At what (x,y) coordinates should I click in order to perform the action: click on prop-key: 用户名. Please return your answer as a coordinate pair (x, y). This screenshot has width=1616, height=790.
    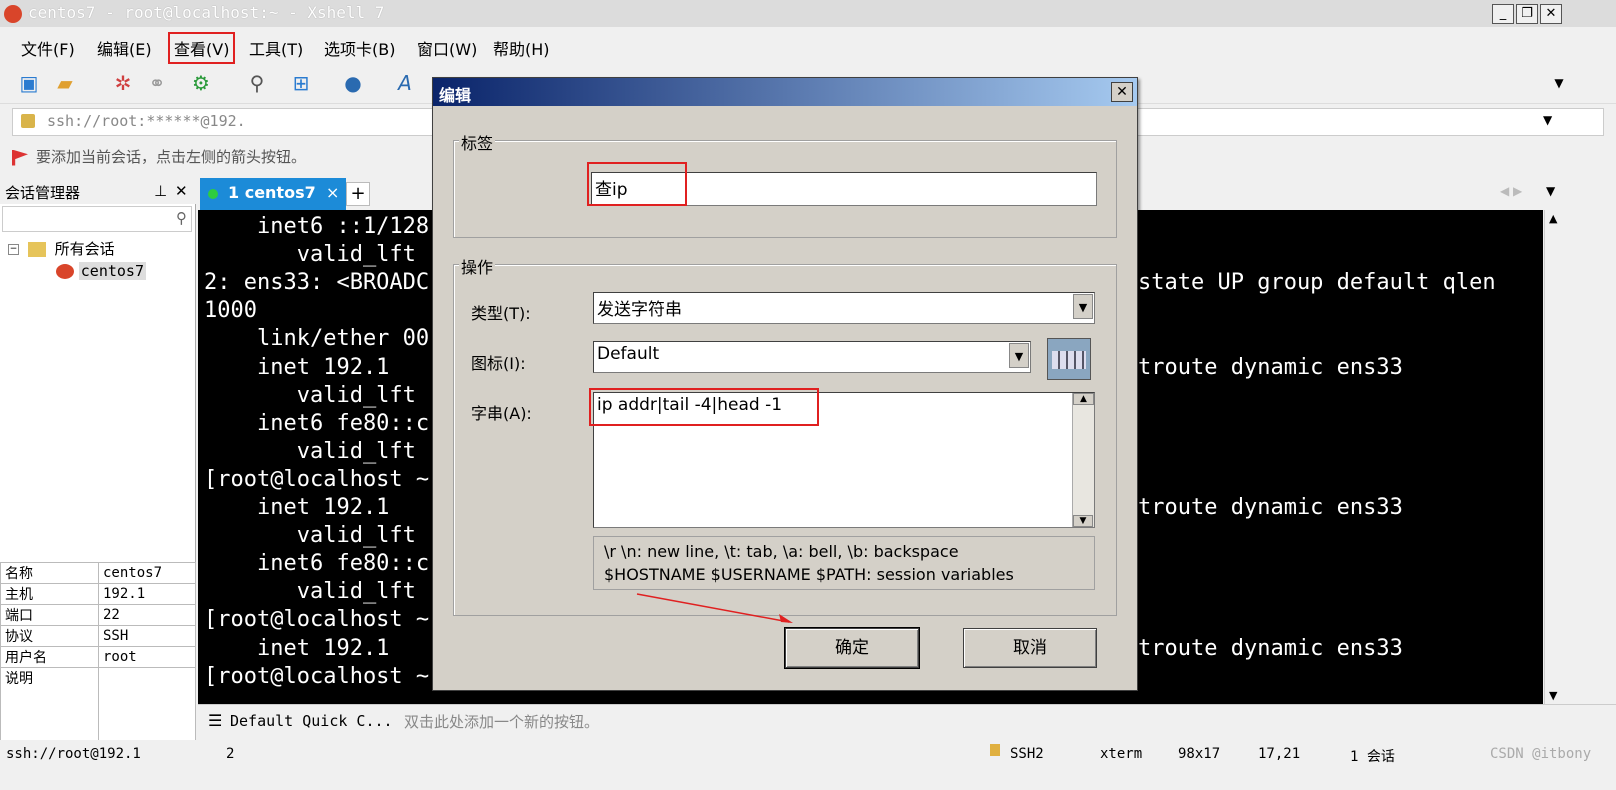
    Looking at the image, I should click on (49, 657).